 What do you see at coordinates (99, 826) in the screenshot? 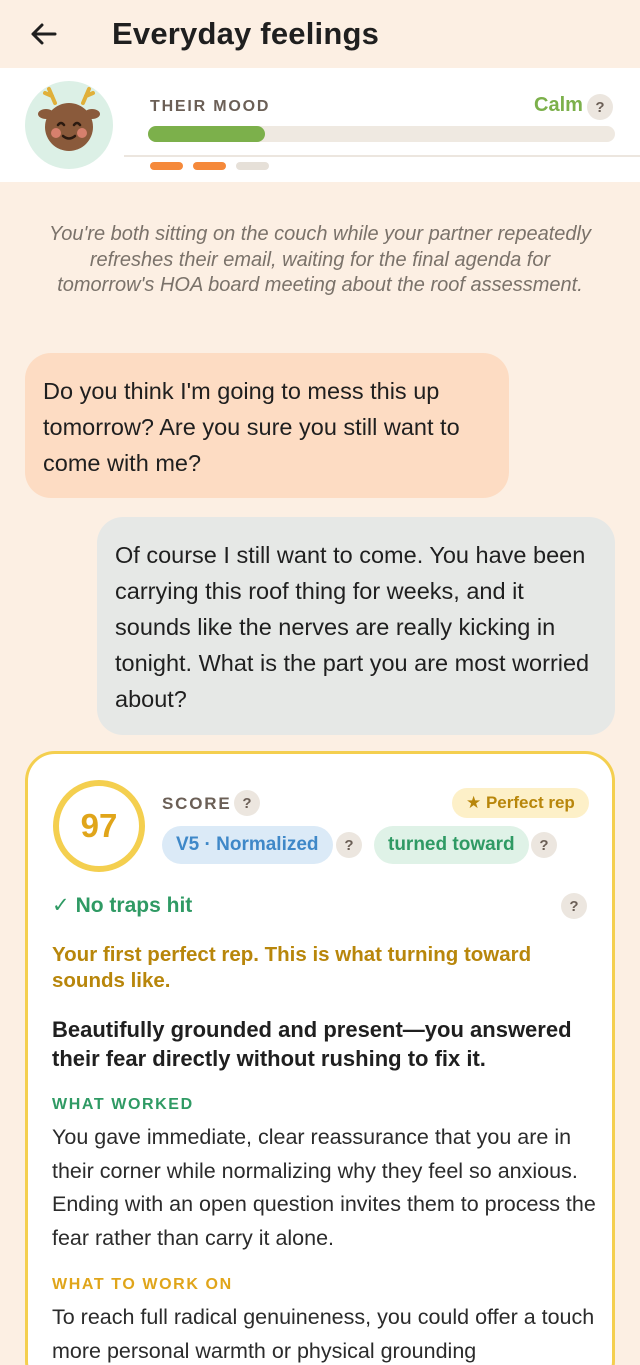
I see `score-value: 97` at bounding box center [99, 826].